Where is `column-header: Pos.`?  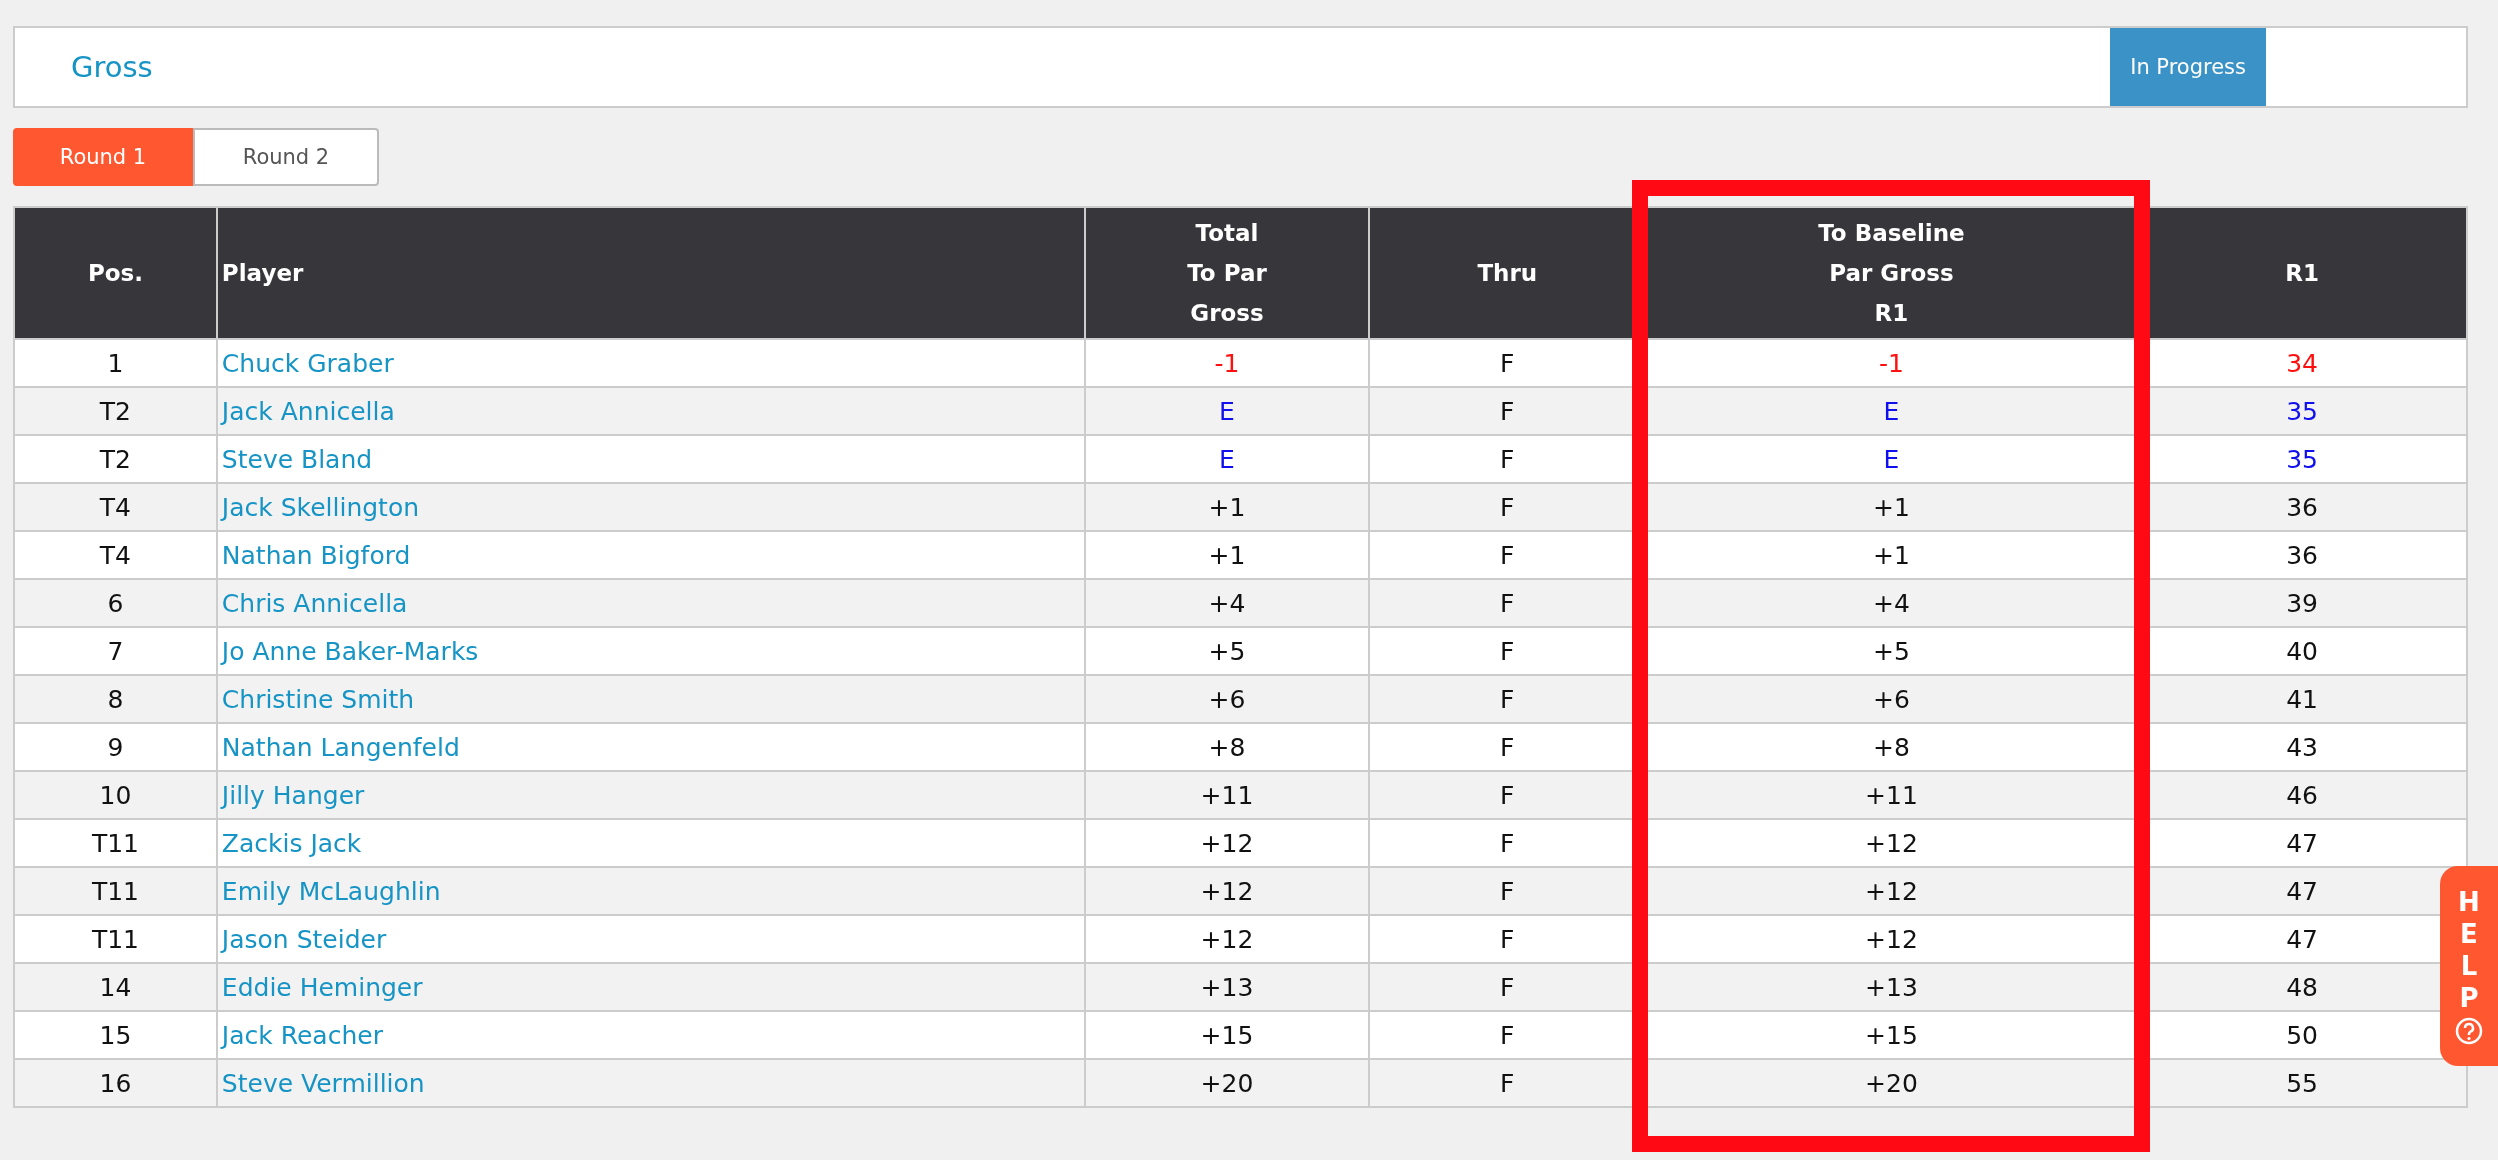 column-header: Pos. is located at coordinates (115, 273).